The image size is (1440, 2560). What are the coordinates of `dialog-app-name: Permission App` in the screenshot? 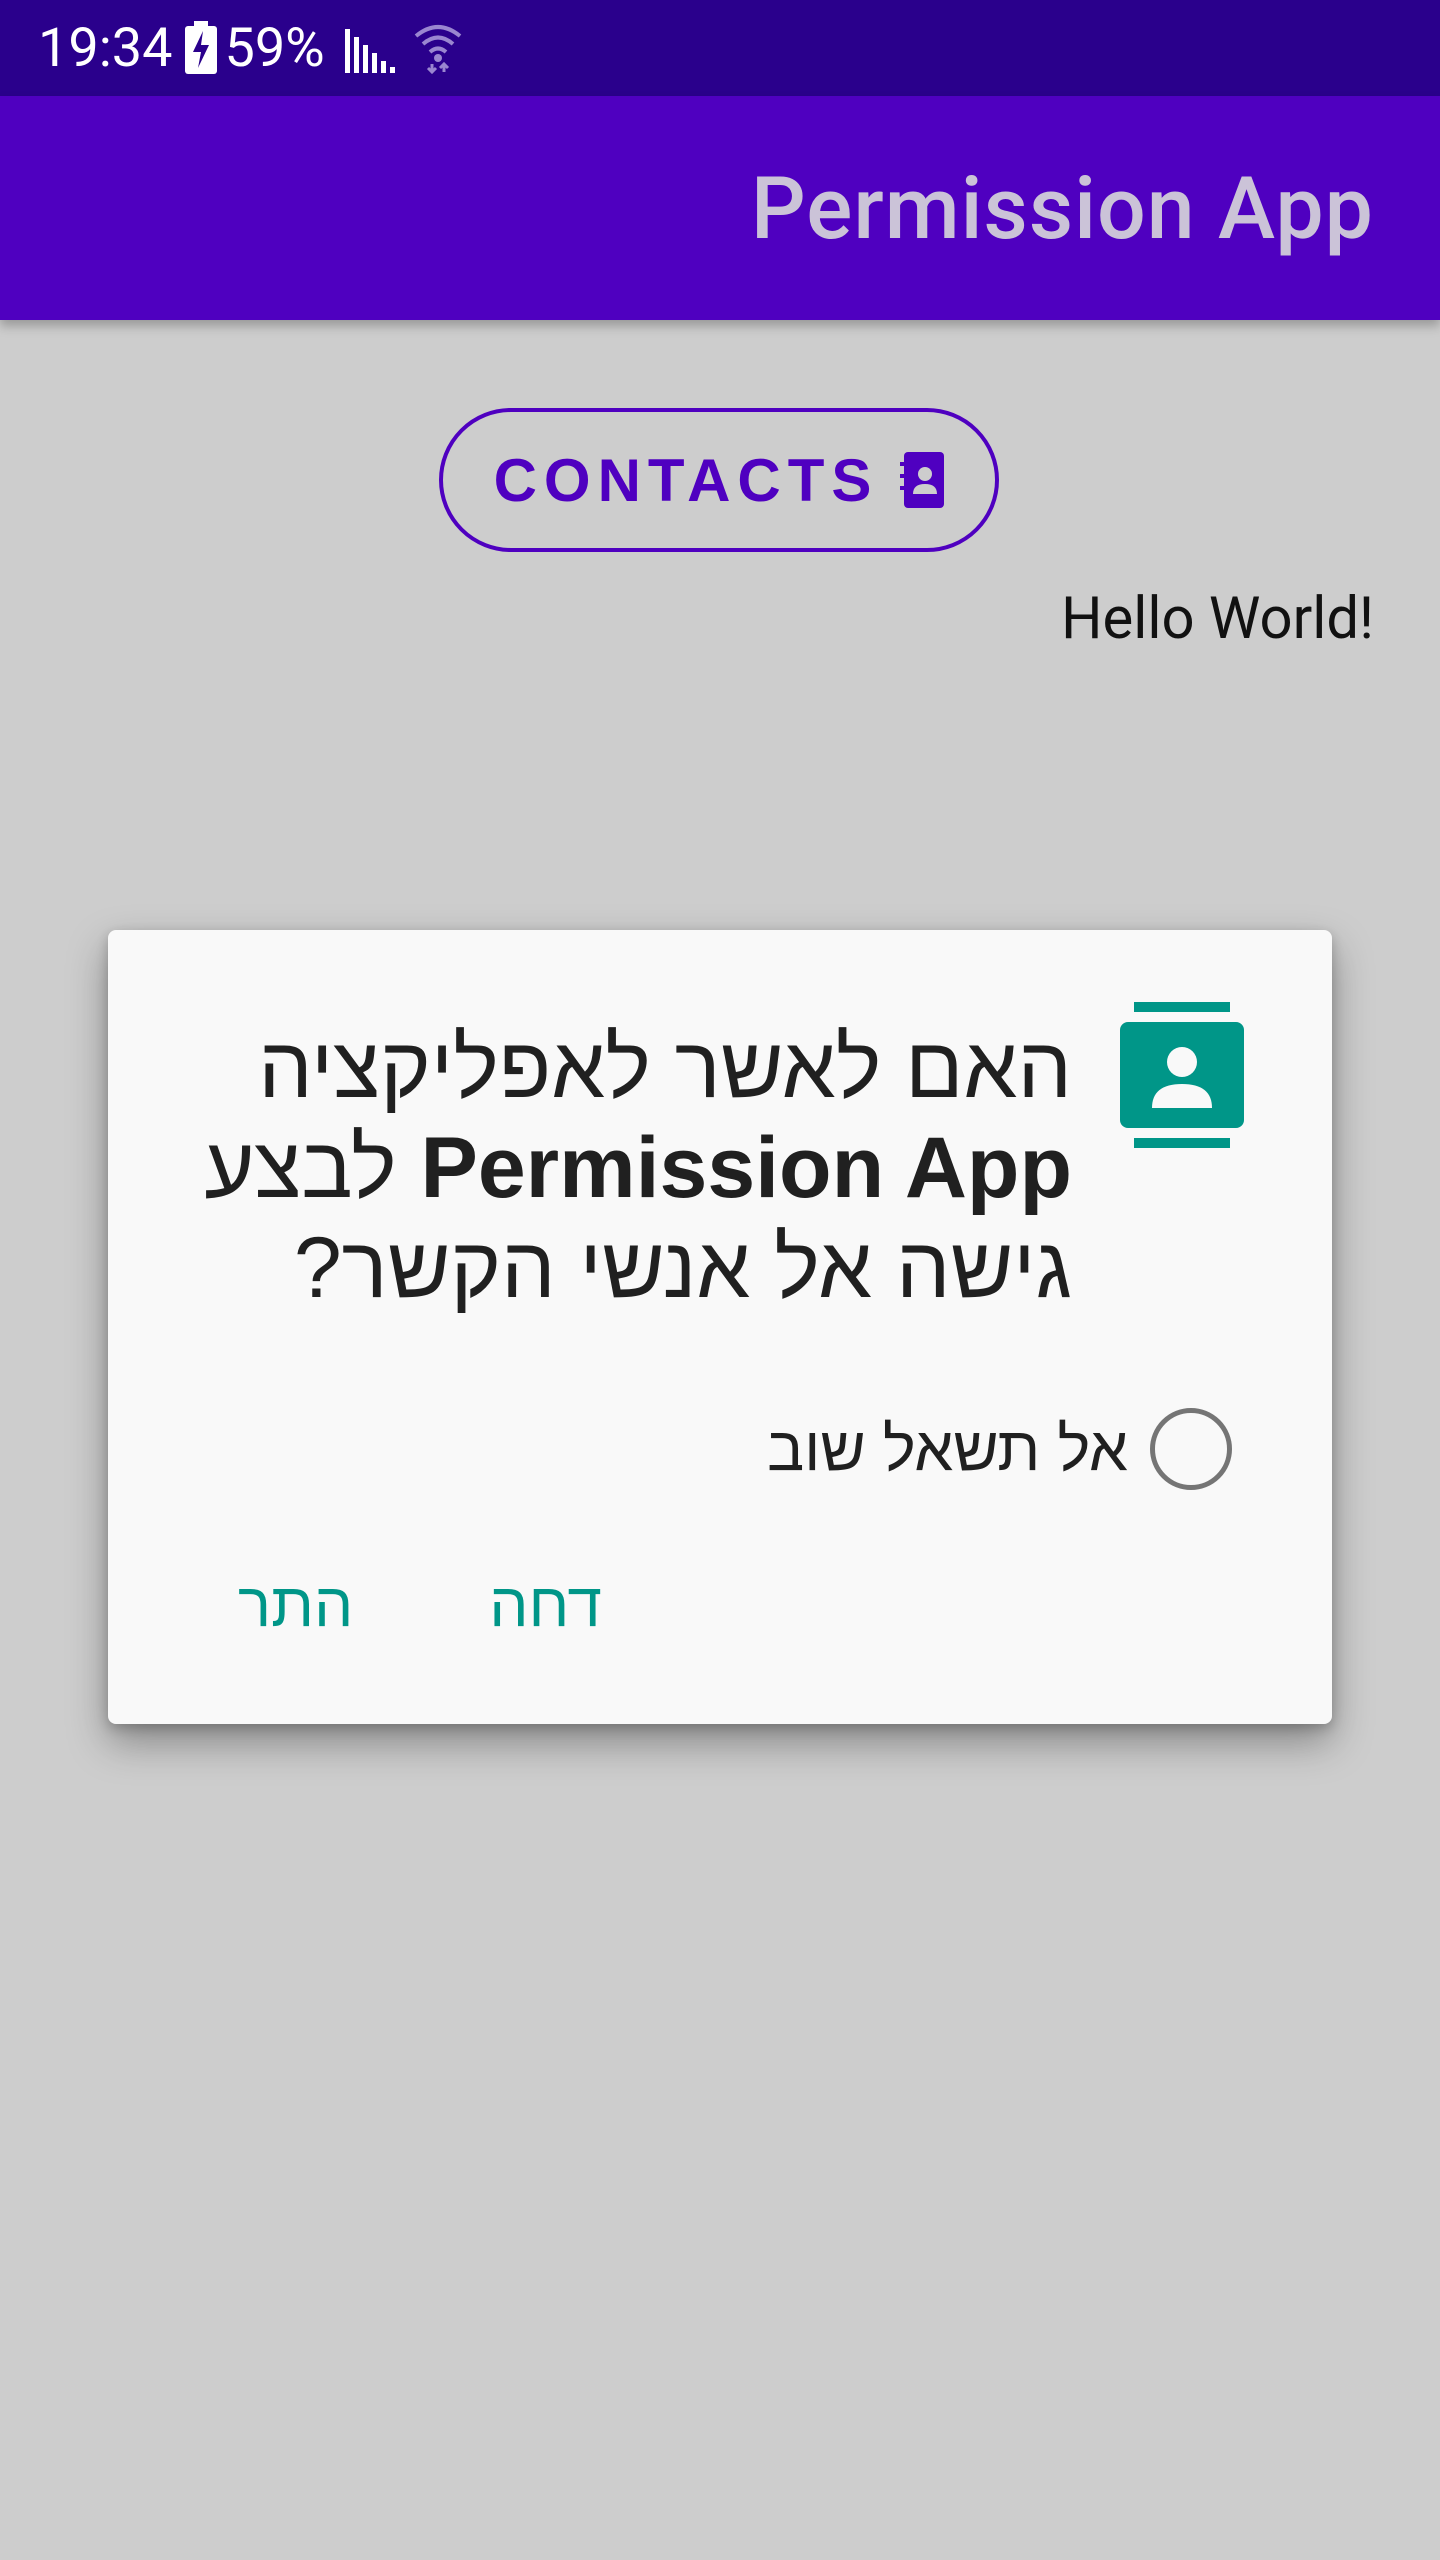 It's located at (746, 1168).